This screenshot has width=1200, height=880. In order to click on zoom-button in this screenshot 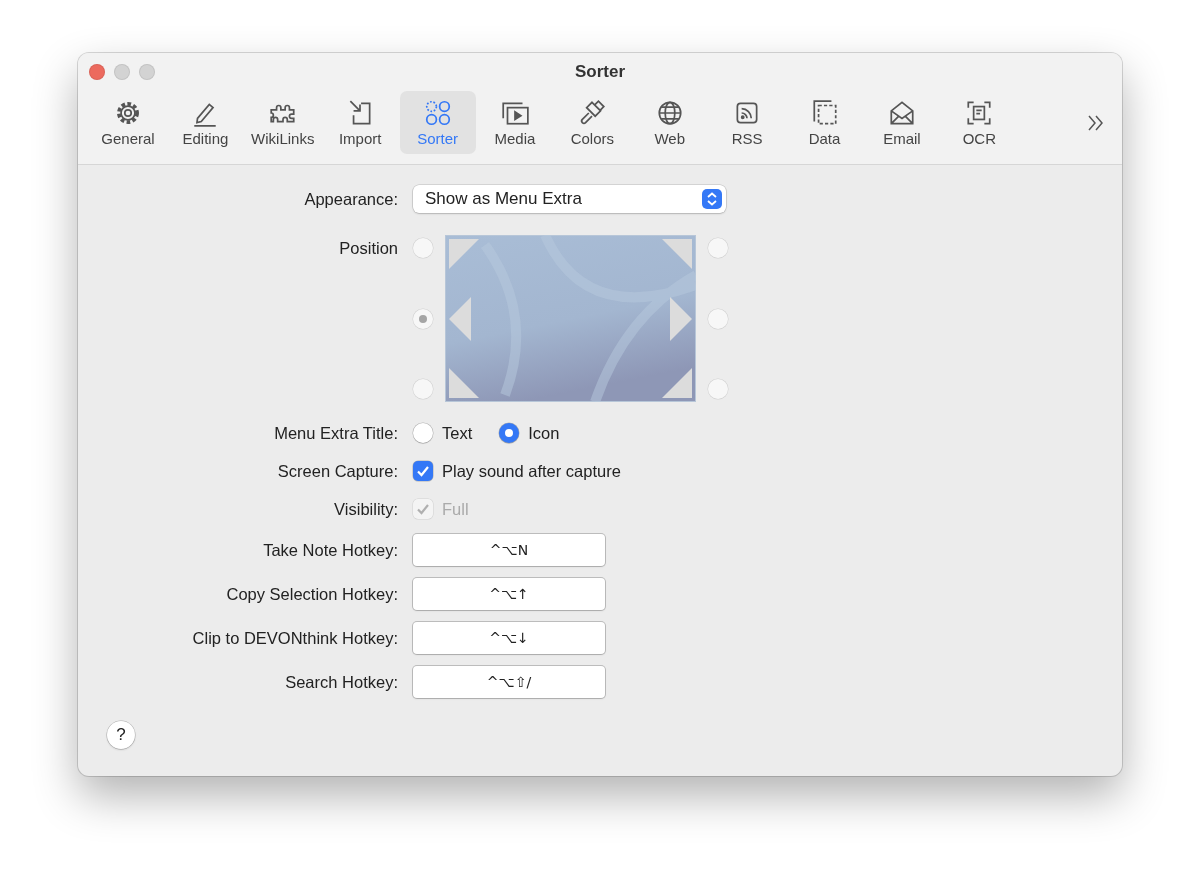, I will do `click(147, 72)`.